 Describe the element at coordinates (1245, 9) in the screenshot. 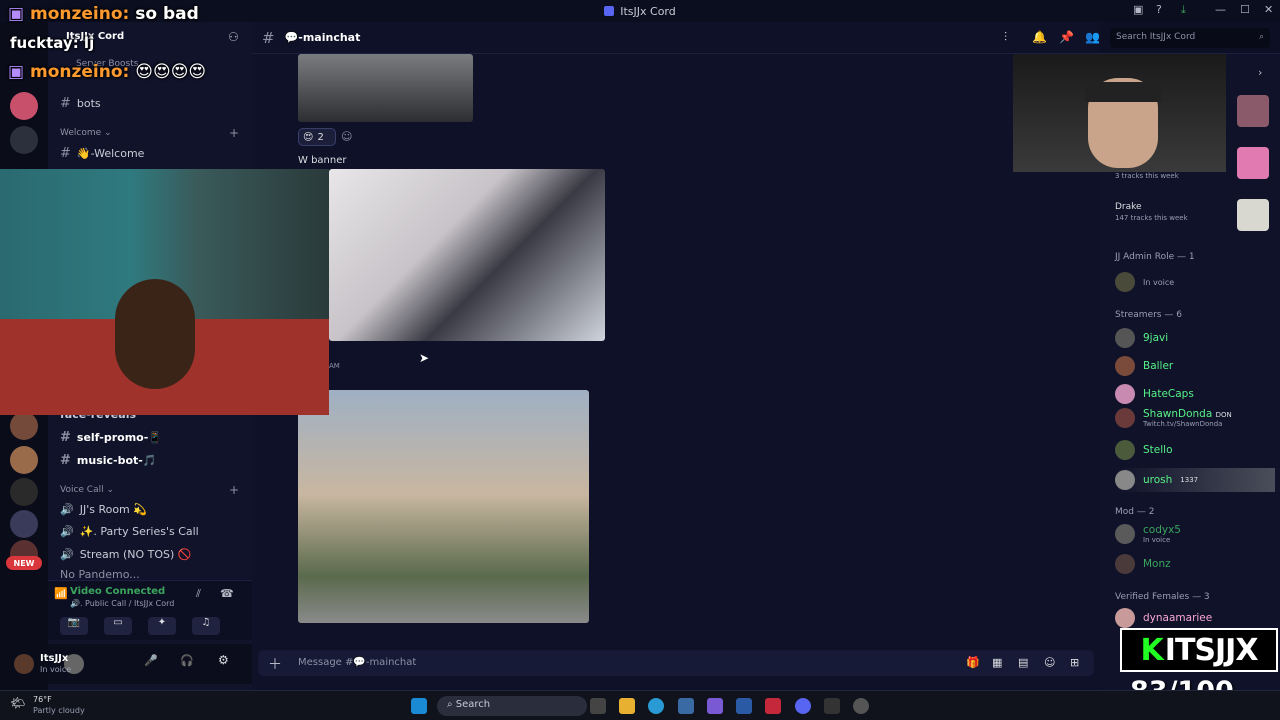

I see `maximize-button: ☐` at that location.